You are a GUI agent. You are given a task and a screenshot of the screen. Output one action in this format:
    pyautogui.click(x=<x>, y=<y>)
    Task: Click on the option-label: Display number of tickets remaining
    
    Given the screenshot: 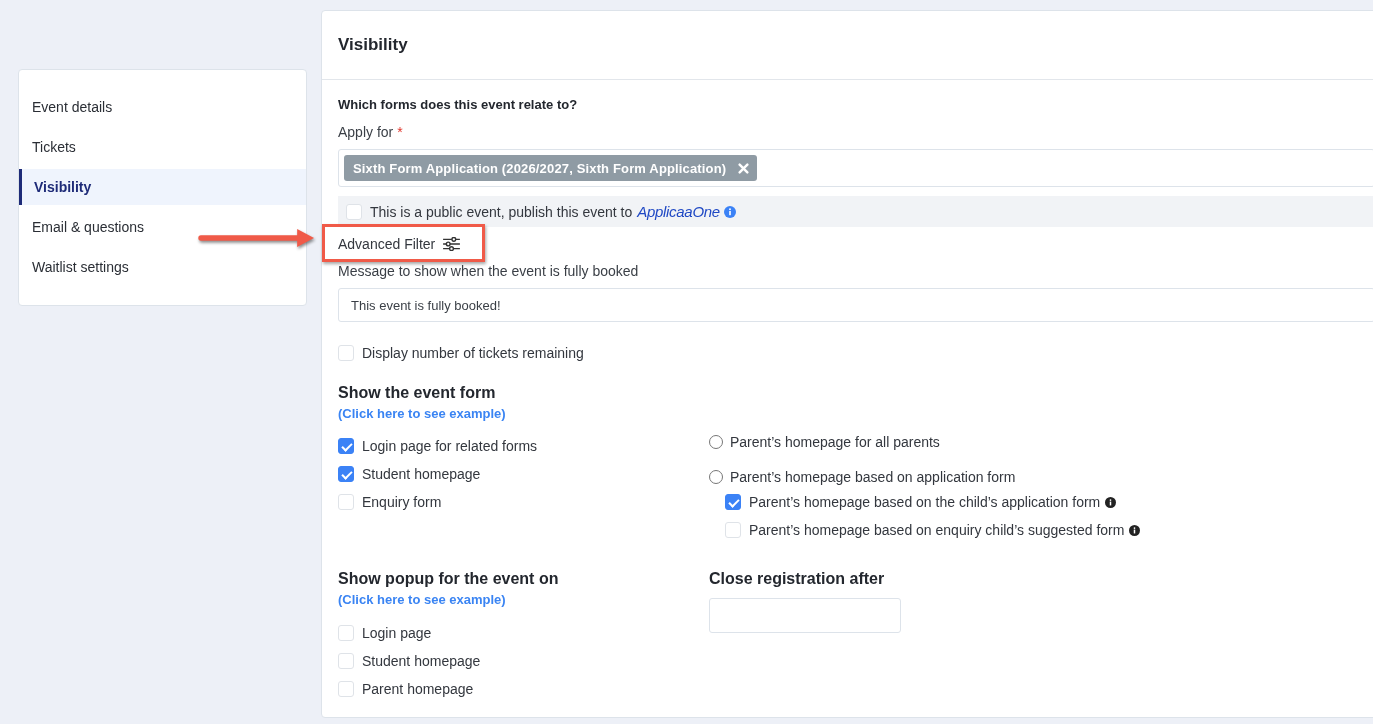 What is the action you would take?
    pyautogui.click(x=473, y=353)
    